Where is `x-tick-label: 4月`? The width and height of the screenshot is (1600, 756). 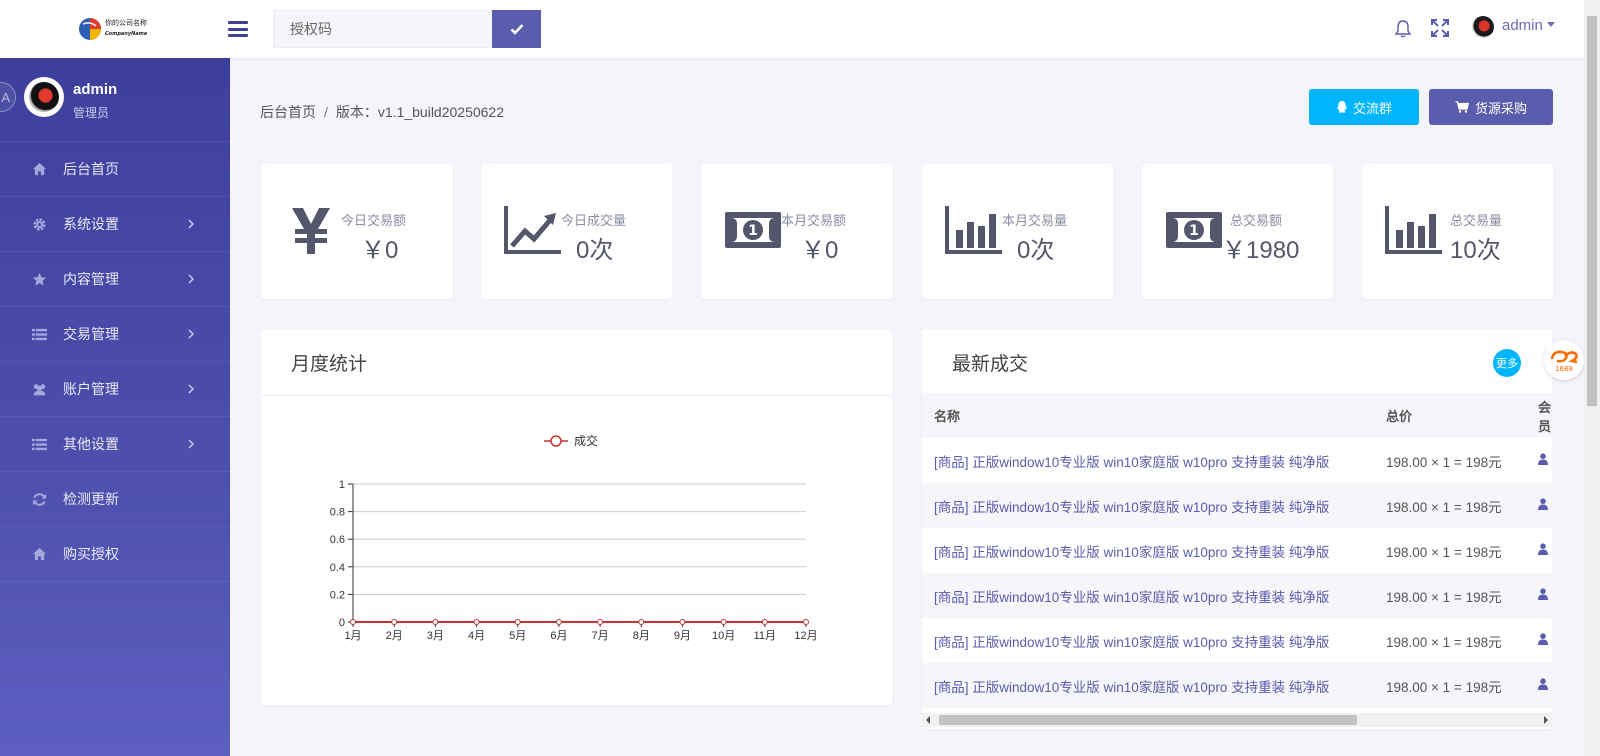
x-tick-label: 4月 is located at coordinates (476, 636).